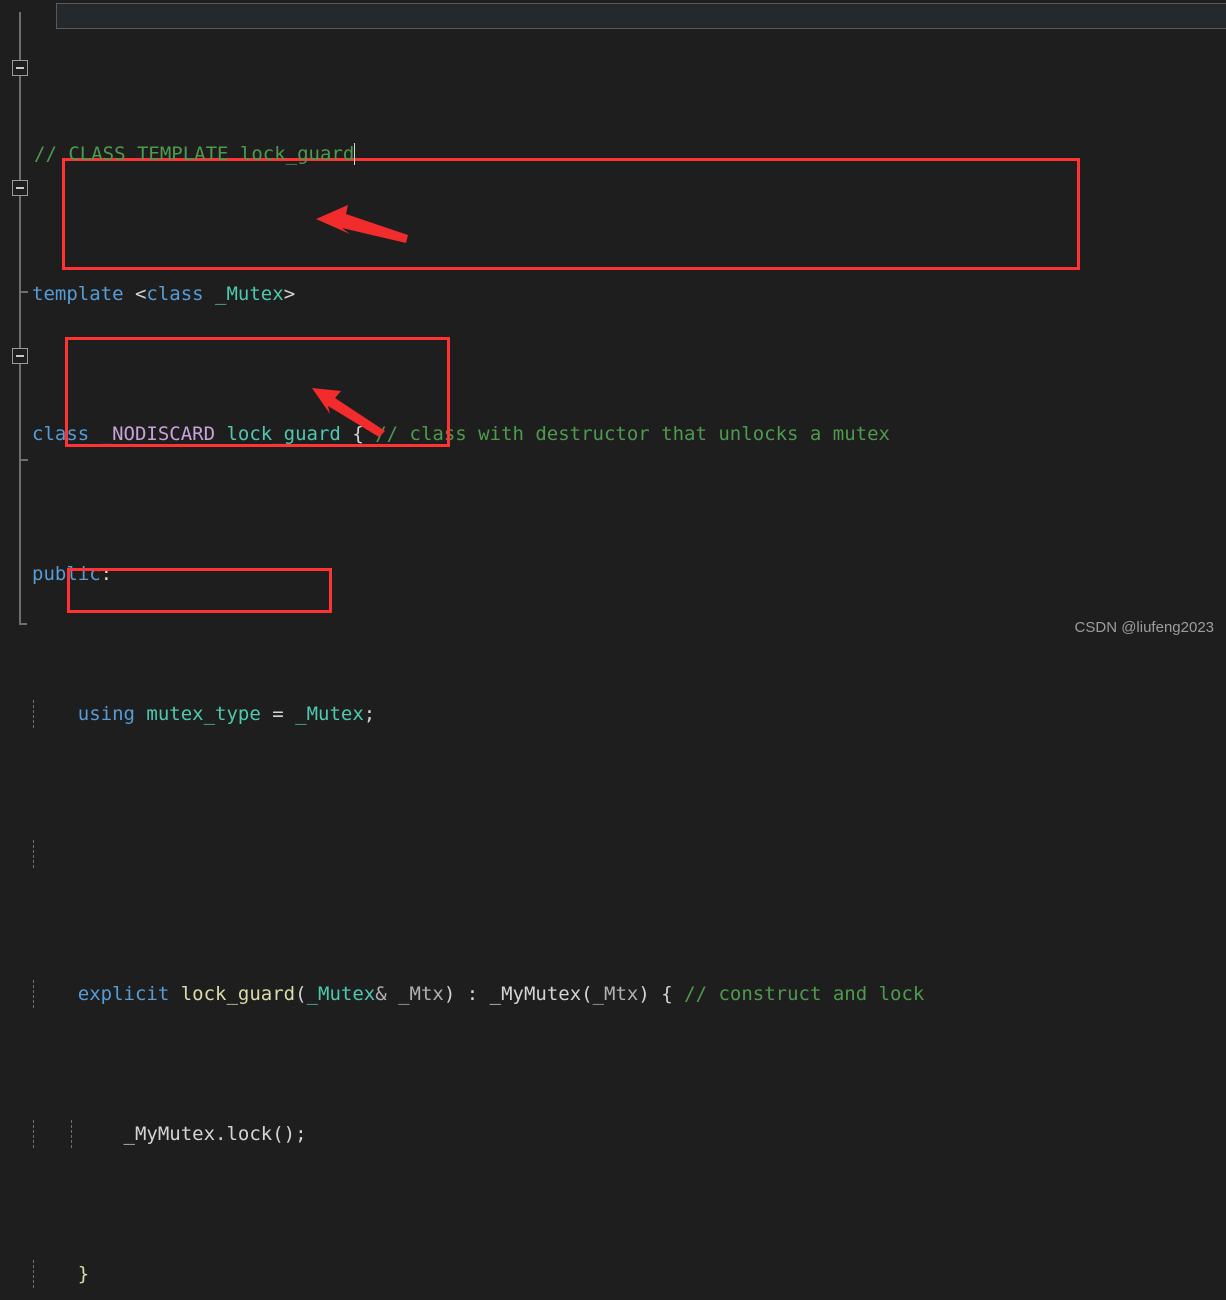 The height and width of the screenshot is (1300, 1226). What do you see at coordinates (387, 994) in the screenshot?
I see `punct-ampersand: &` at bounding box center [387, 994].